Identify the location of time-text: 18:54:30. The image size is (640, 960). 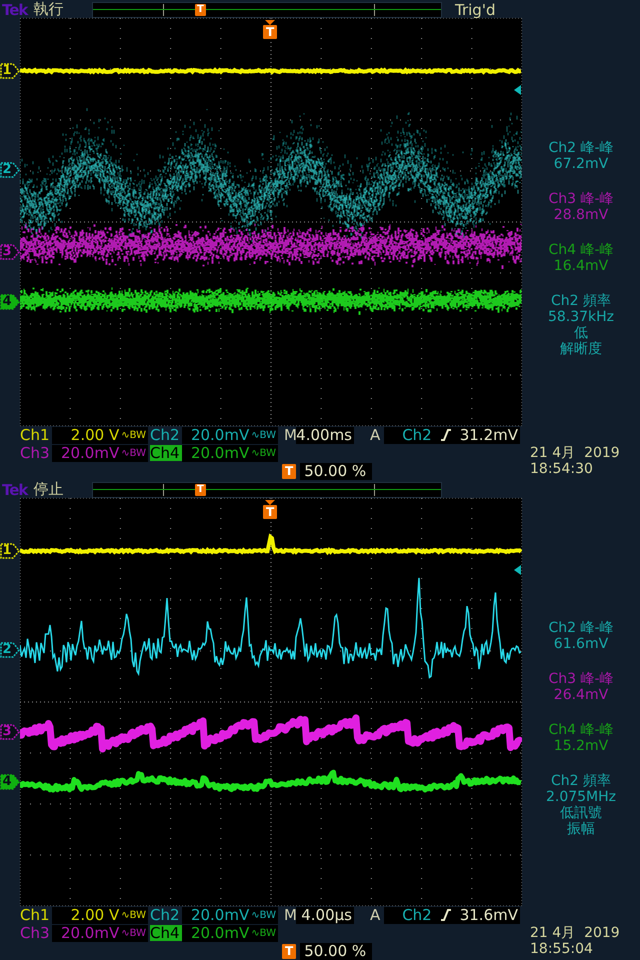
(562, 469).